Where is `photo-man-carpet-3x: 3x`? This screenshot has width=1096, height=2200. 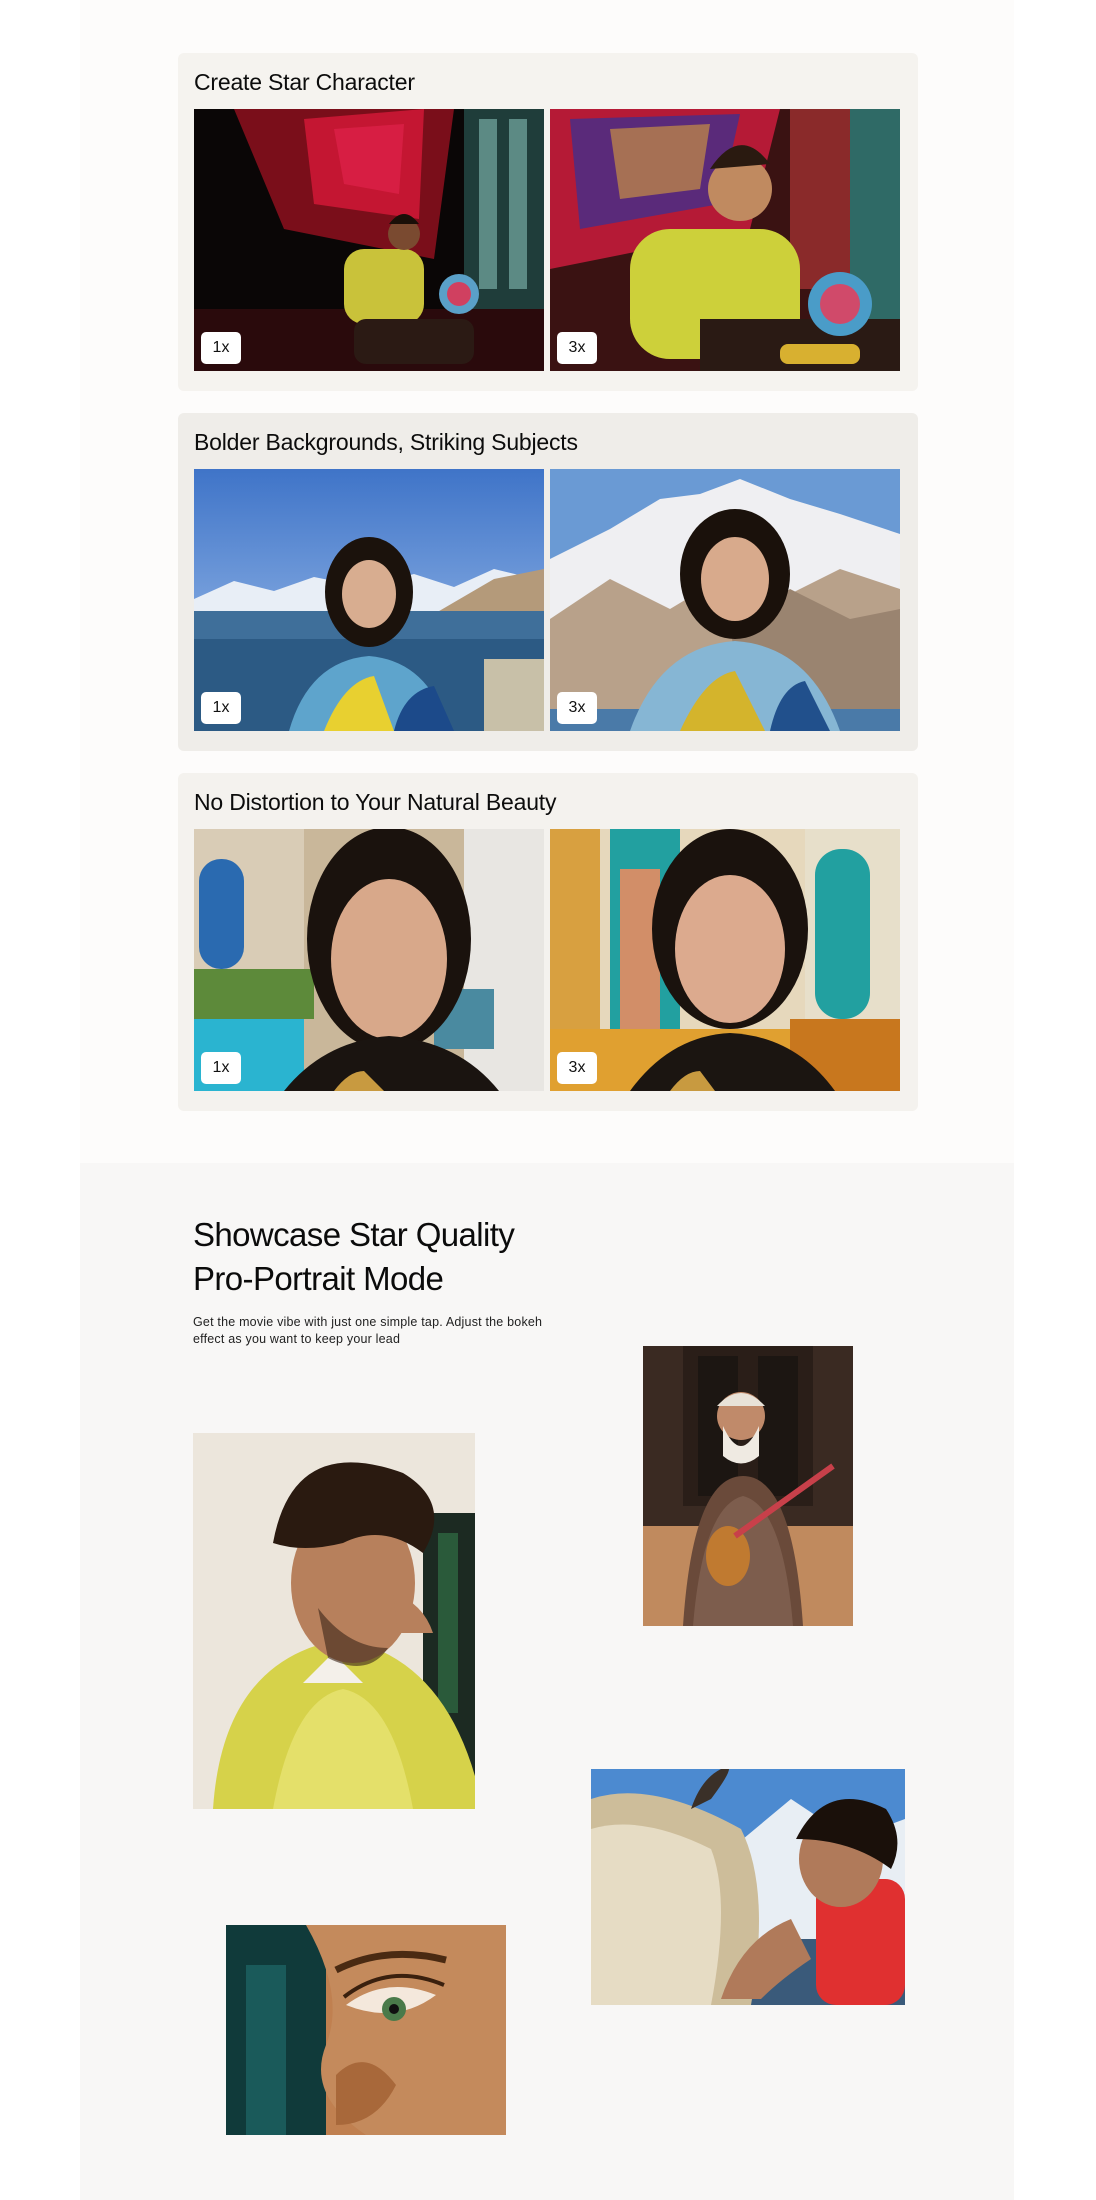
photo-man-carpet-3x: 3x is located at coordinates (725, 240).